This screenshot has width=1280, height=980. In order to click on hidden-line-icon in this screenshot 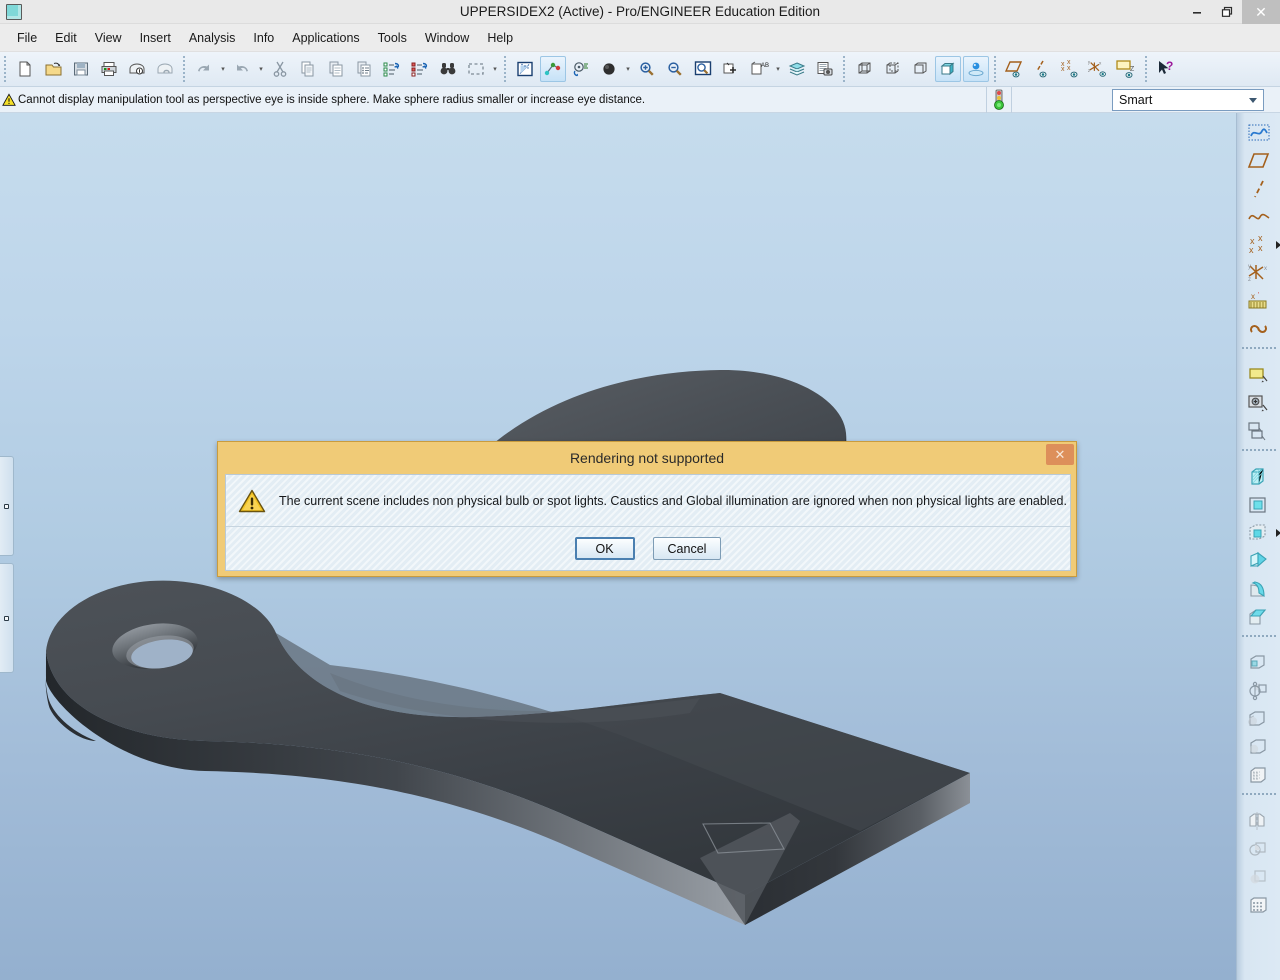, I will do `click(892, 69)`.